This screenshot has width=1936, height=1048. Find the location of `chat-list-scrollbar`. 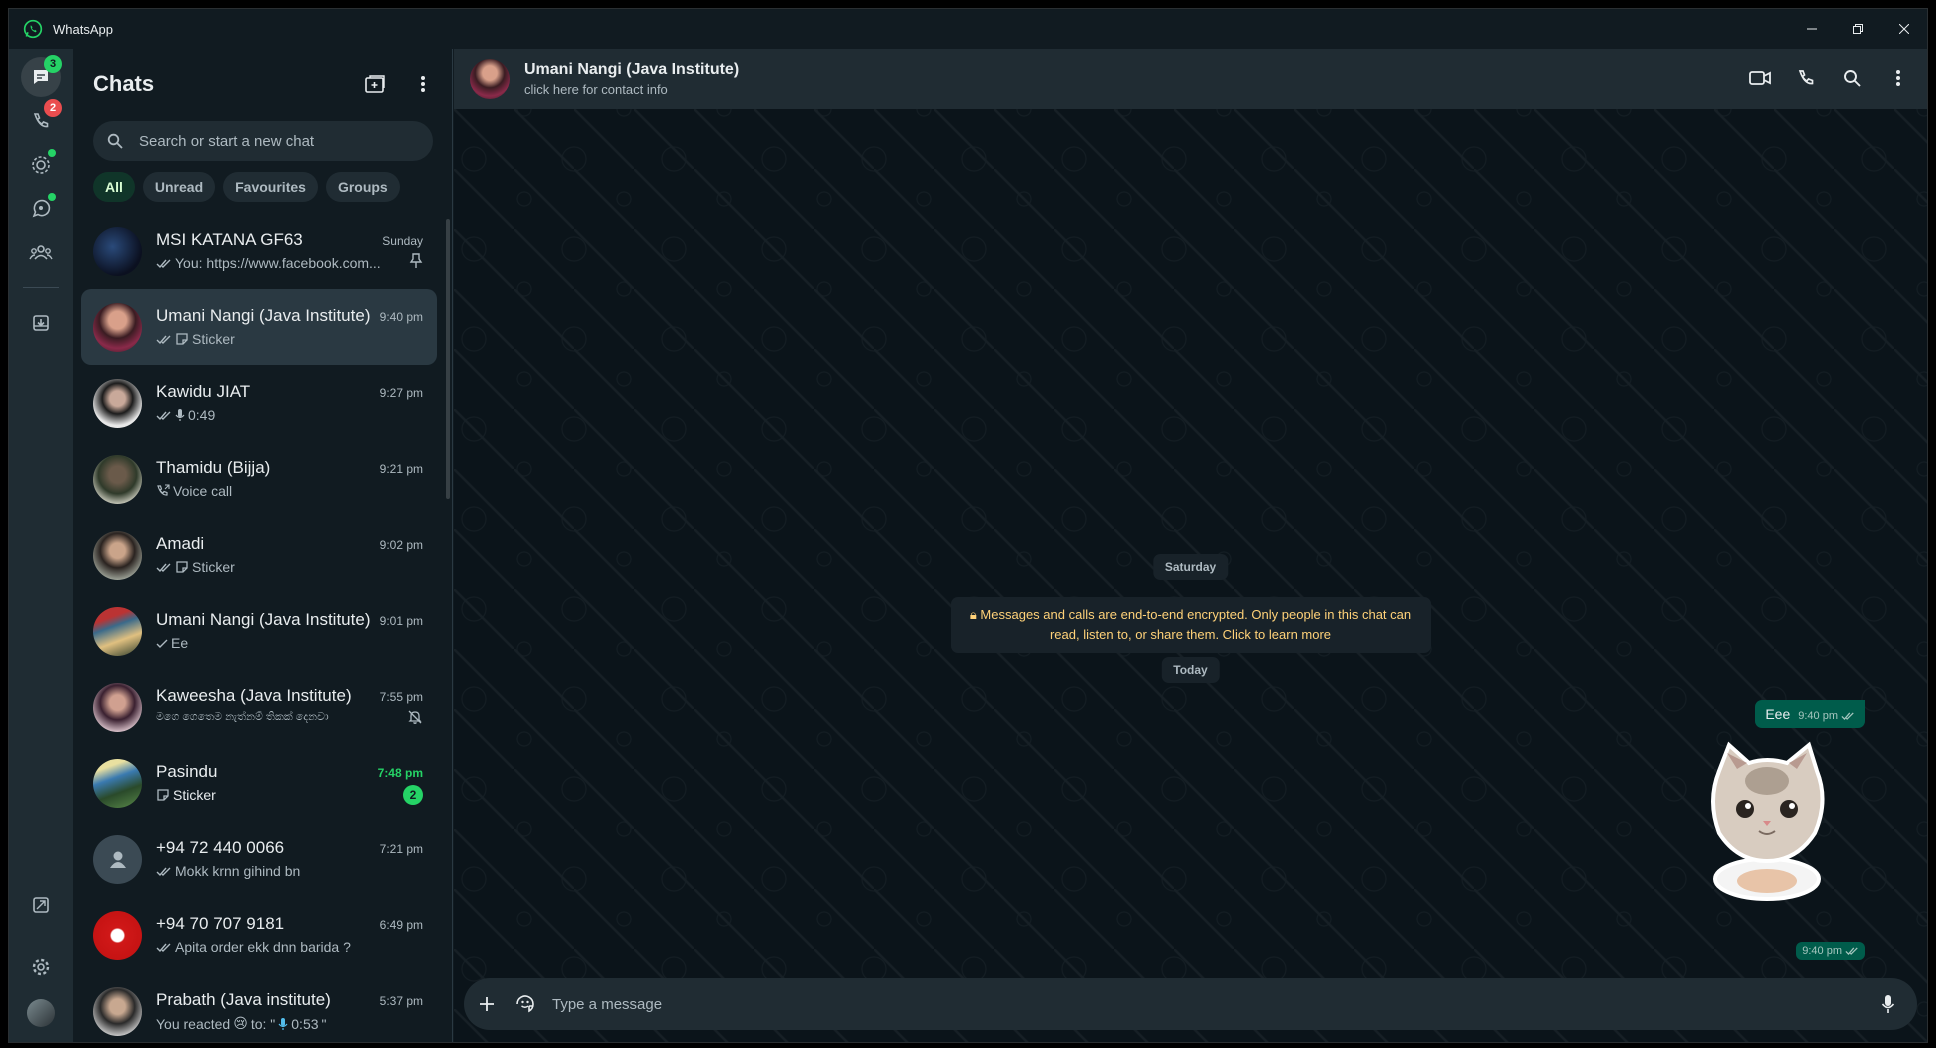

chat-list-scrollbar is located at coordinates (448, 359).